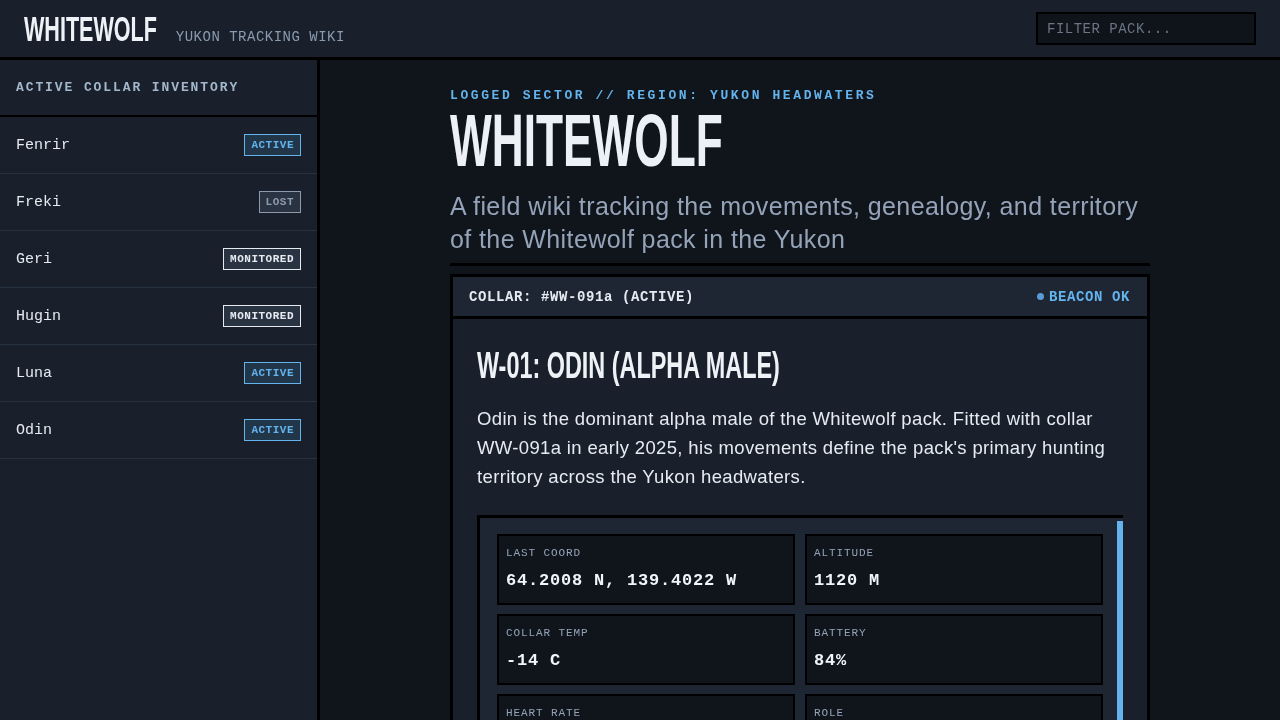 Image resolution: width=1280 pixels, height=720 pixels. I want to click on wolf-name: Luna, so click(34, 373).